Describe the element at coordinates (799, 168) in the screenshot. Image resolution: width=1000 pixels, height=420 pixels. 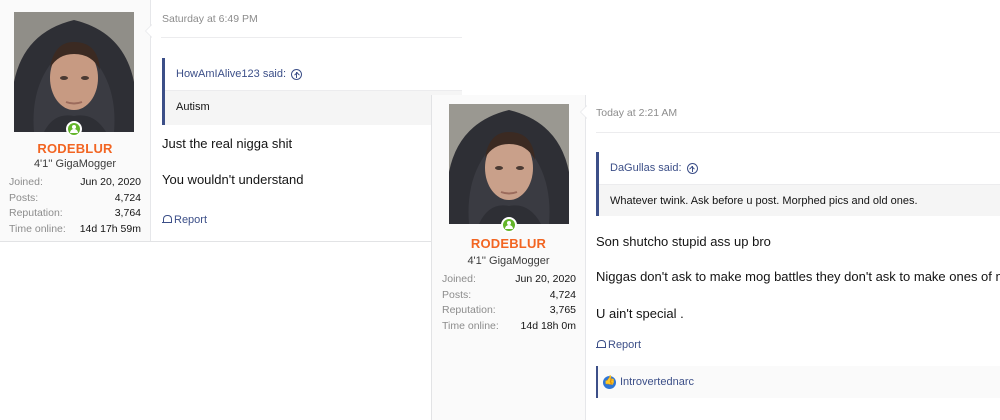
I see `quote-header: DaGullas said:` at that location.